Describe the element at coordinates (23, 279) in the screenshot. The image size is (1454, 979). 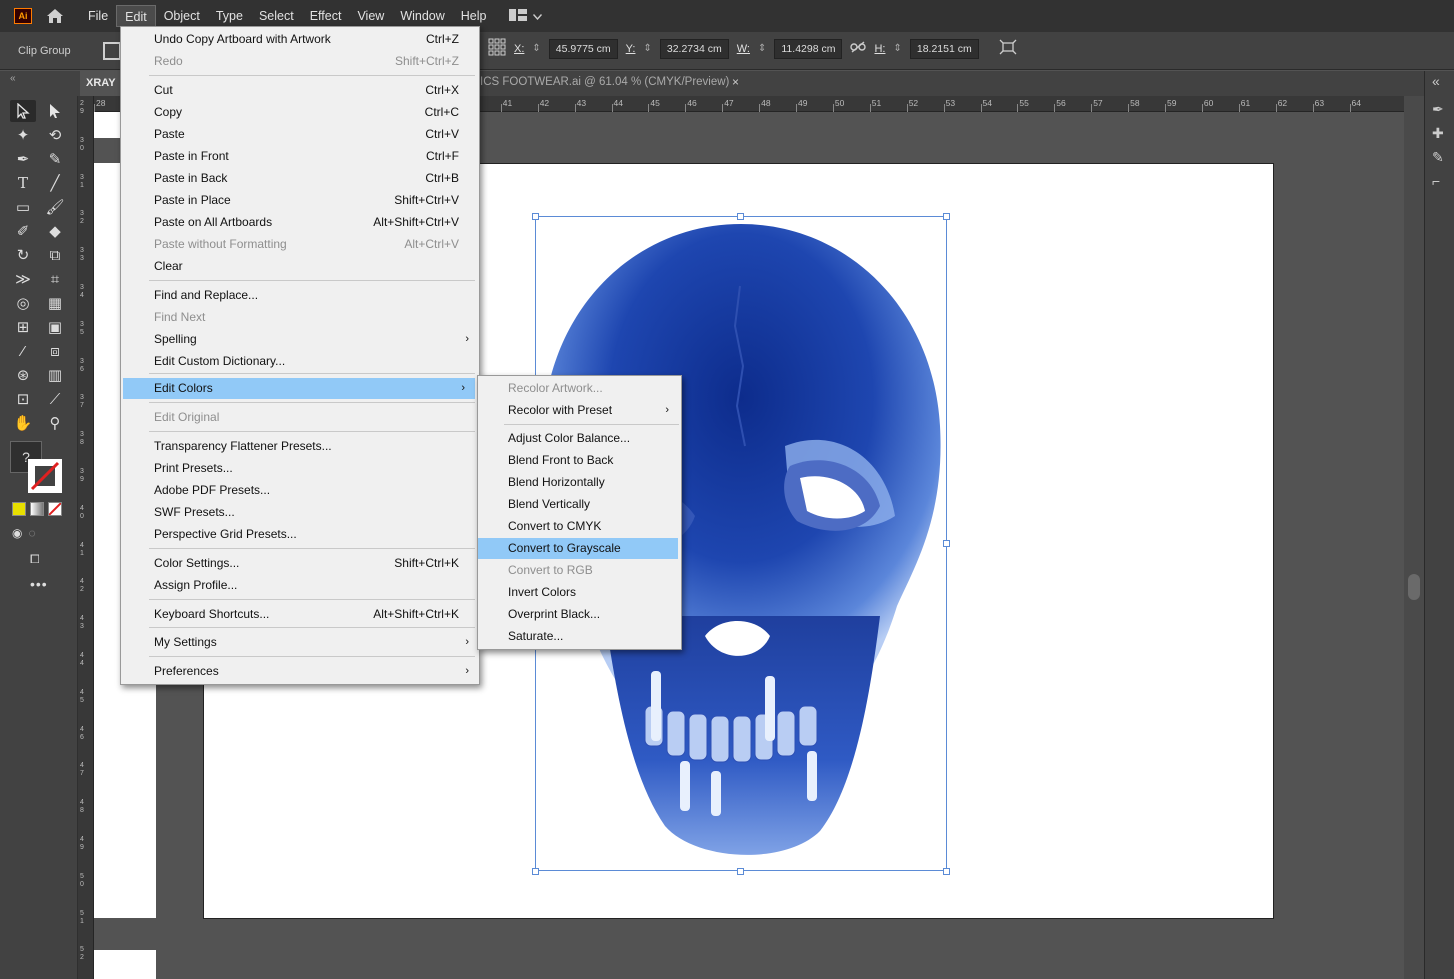
I see `width-tool-icon: ≫` at that location.